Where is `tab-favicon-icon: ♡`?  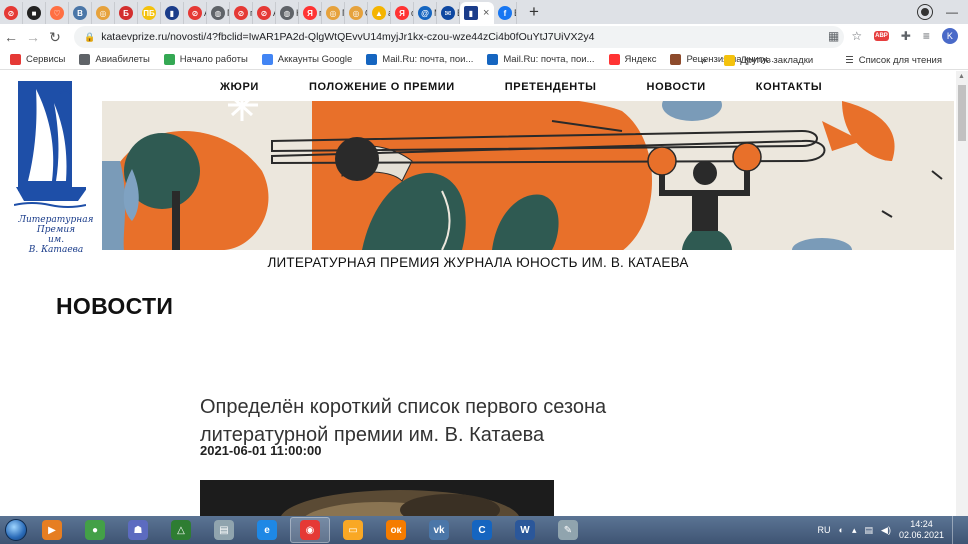
tab-favicon-icon: ♡ is located at coordinates (57, 13).